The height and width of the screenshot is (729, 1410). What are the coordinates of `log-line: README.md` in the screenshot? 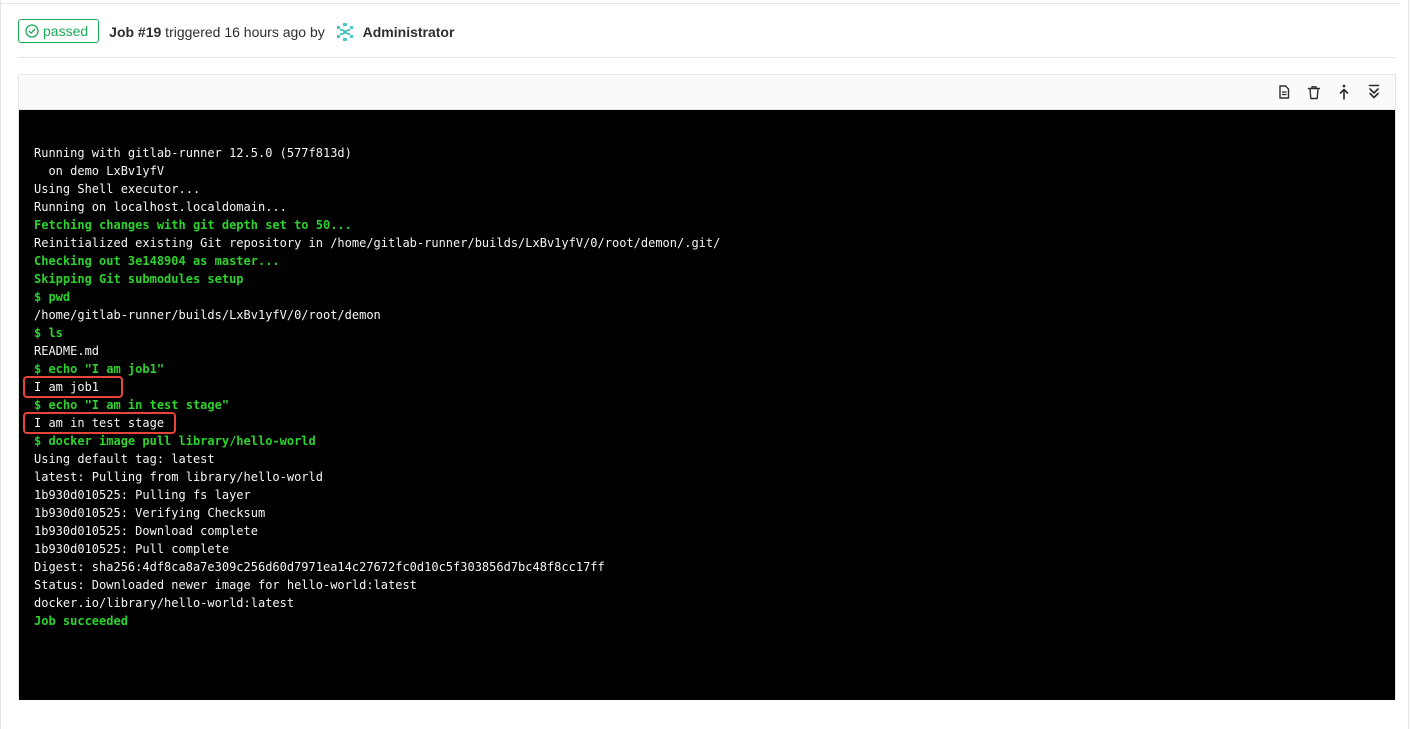 It's located at (67, 351).